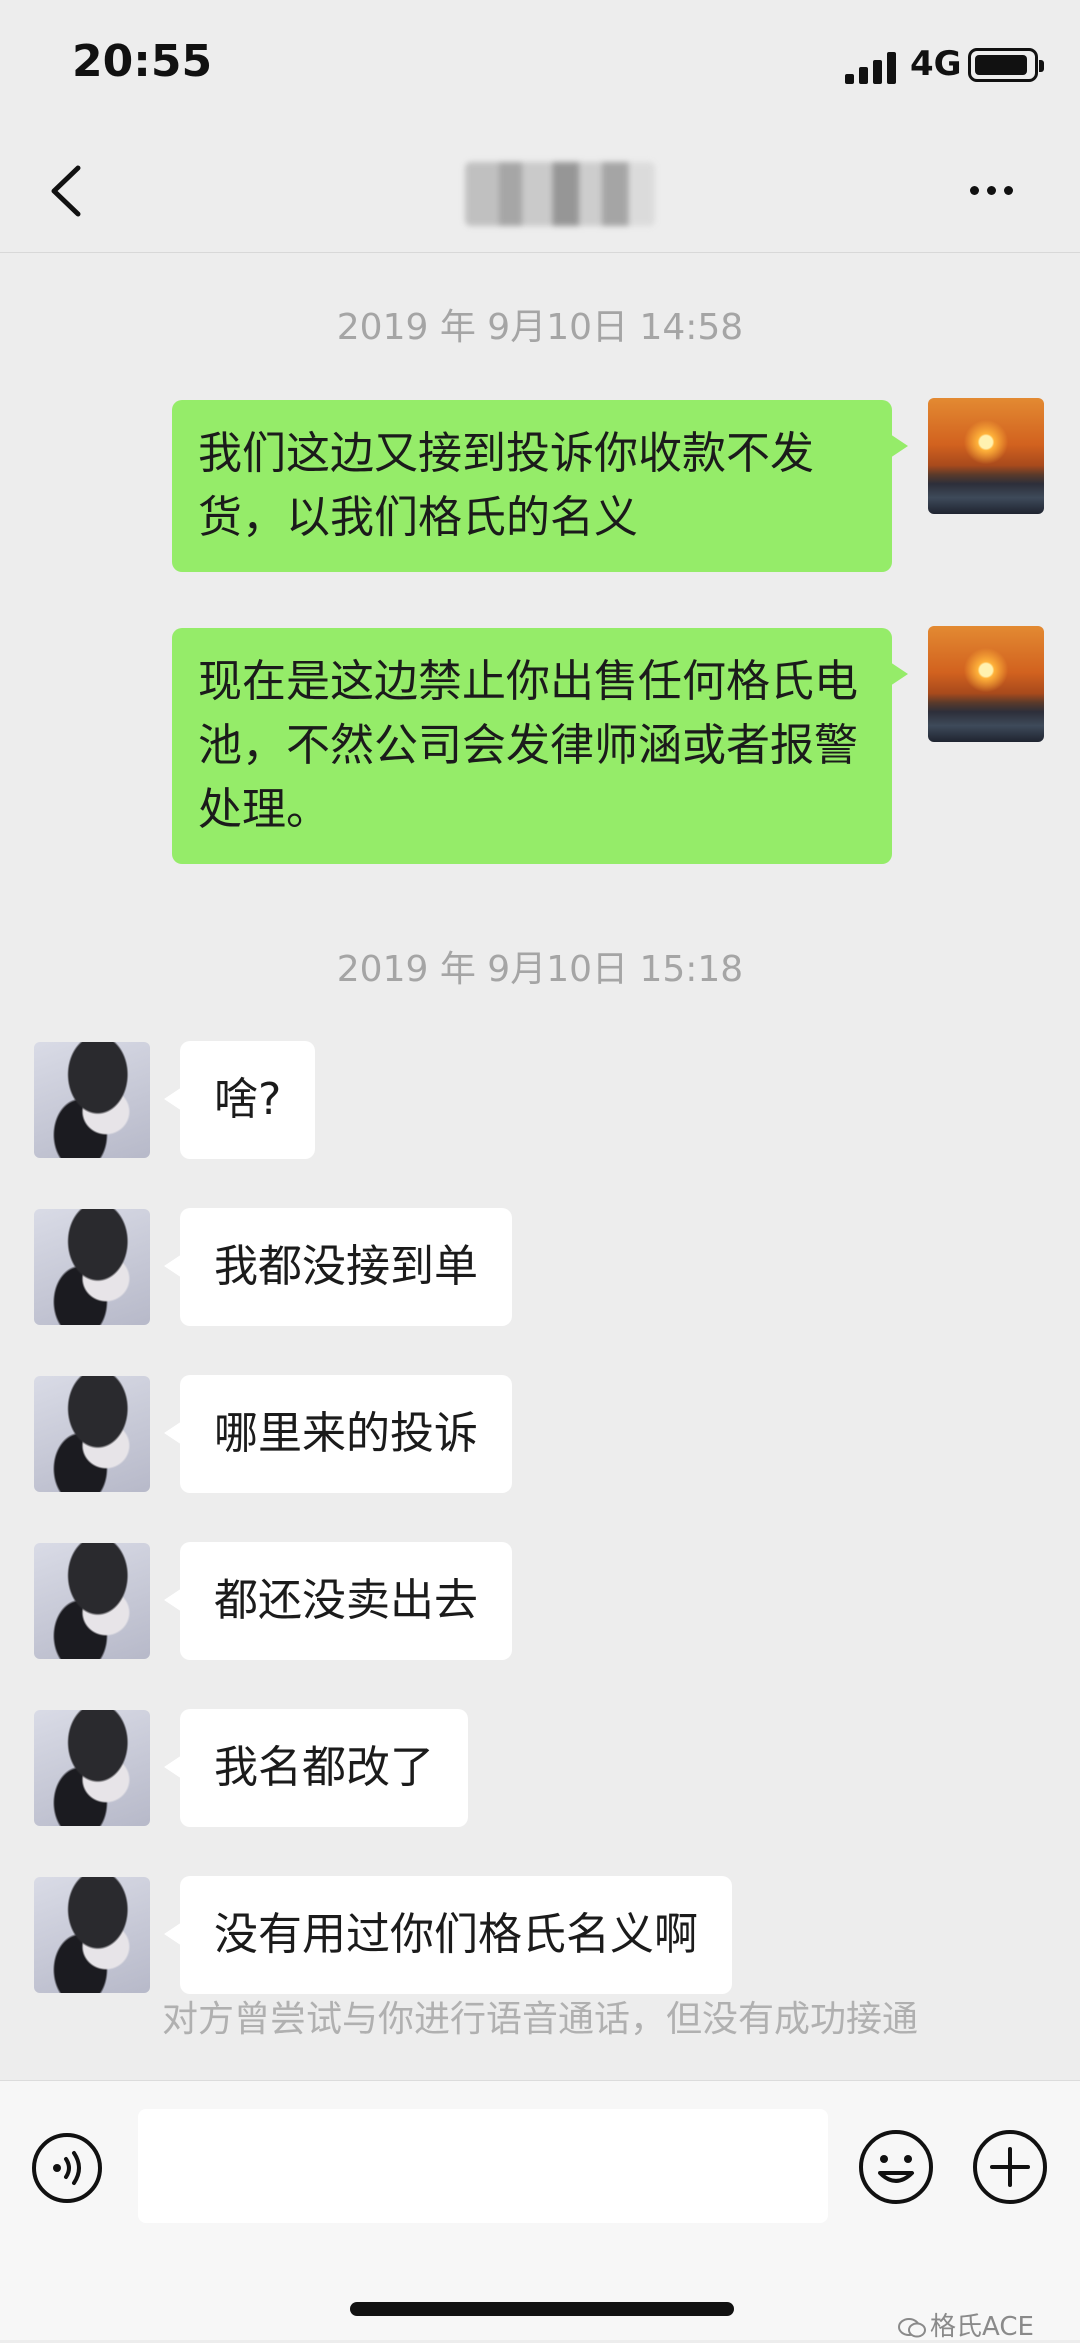  What do you see at coordinates (540, 65) in the screenshot?
I see `status-bar: 20:55 4G` at bounding box center [540, 65].